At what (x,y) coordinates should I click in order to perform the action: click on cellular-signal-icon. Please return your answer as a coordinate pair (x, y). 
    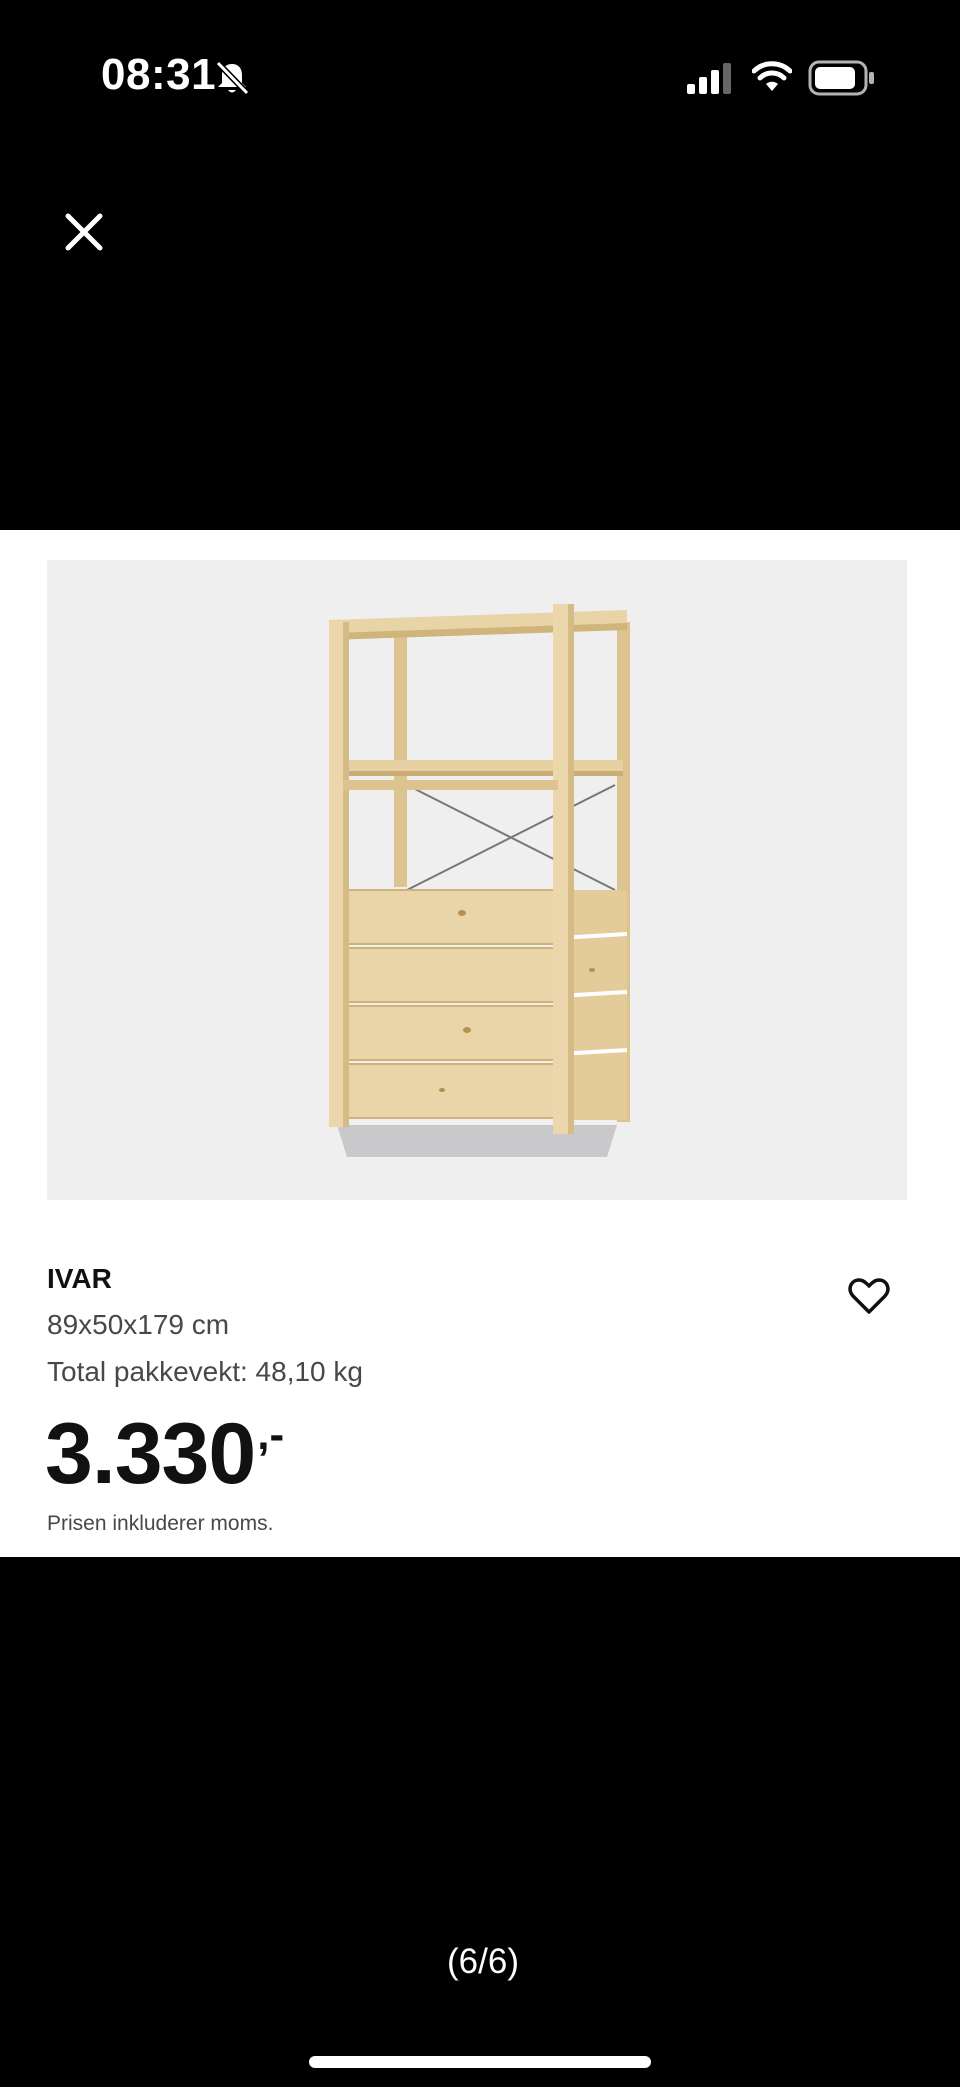
    Looking at the image, I should click on (709, 78).